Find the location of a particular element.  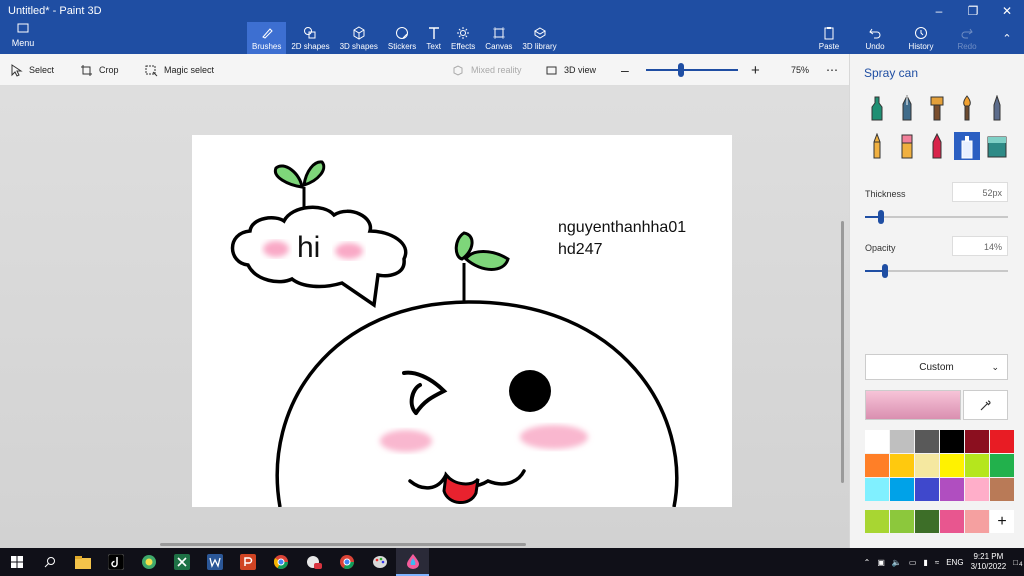

select-button: Select is located at coordinates (32, 70).